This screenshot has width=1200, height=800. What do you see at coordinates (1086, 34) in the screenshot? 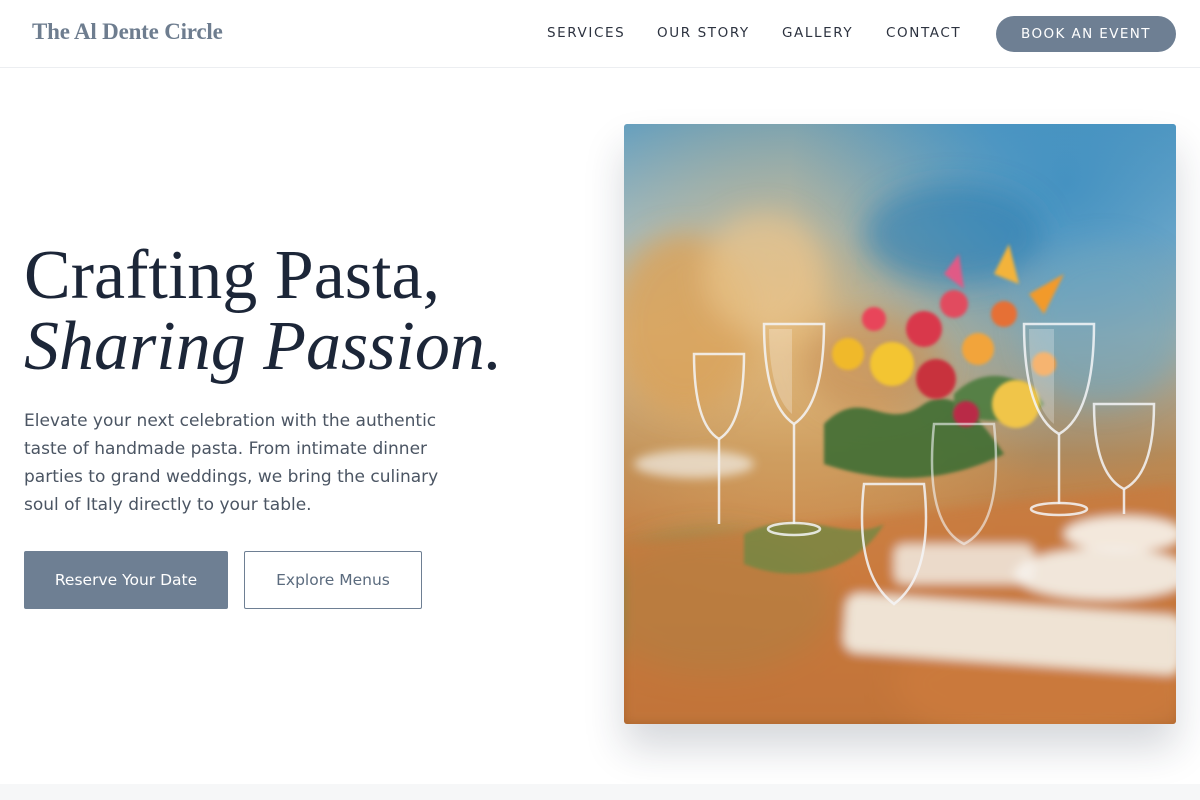
I see `book-event-button: BOOK AN EVENT` at bounding box center [1086, 34].